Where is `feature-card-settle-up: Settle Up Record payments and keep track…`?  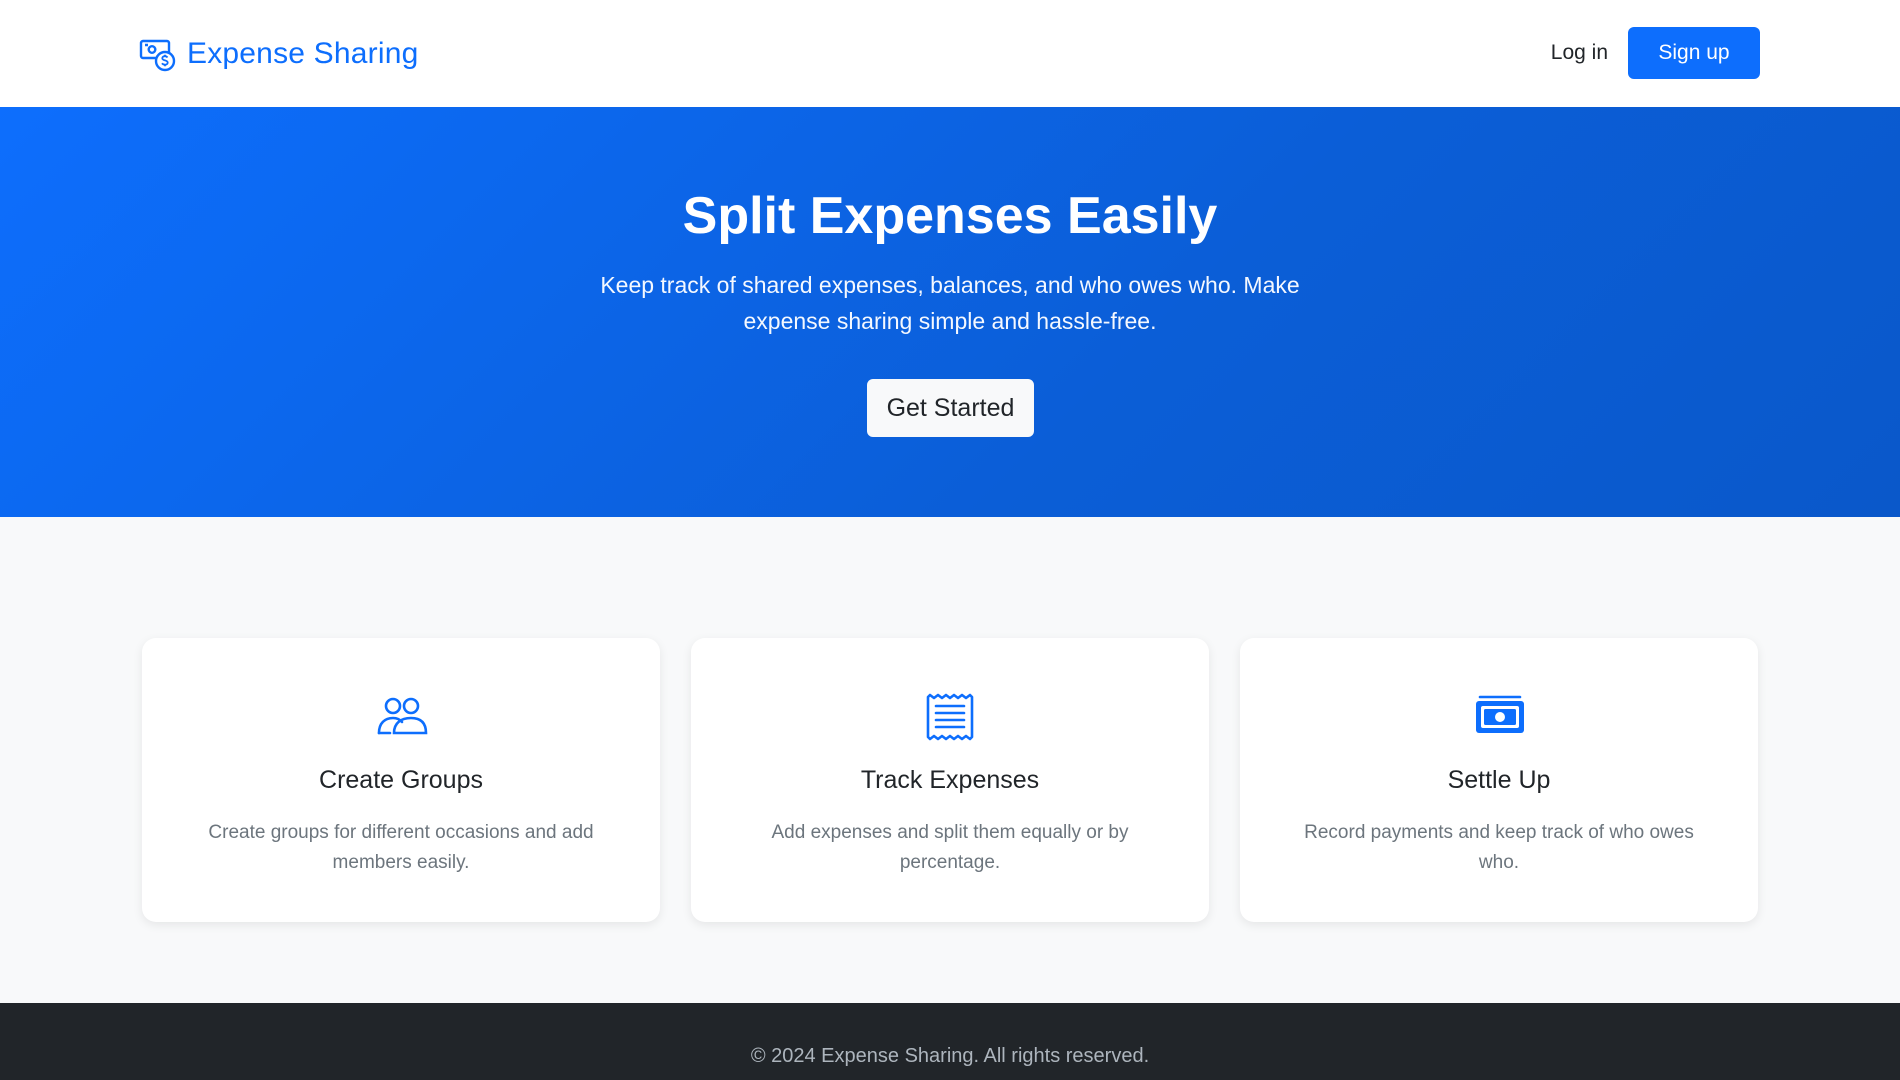
feature-card-settle-up: Settle Up Record payments and keep track… is located at coordinates (1499, 780).